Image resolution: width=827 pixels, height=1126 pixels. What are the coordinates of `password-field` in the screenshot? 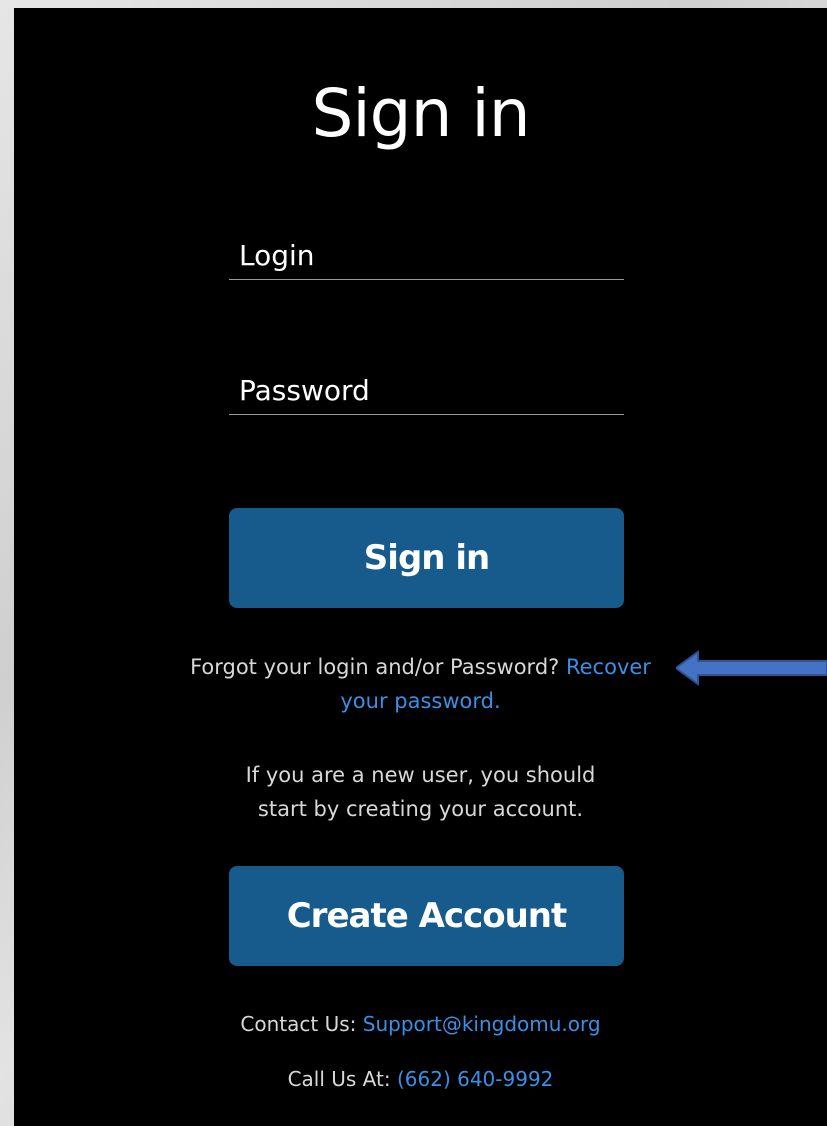 It's located at (426, 390).